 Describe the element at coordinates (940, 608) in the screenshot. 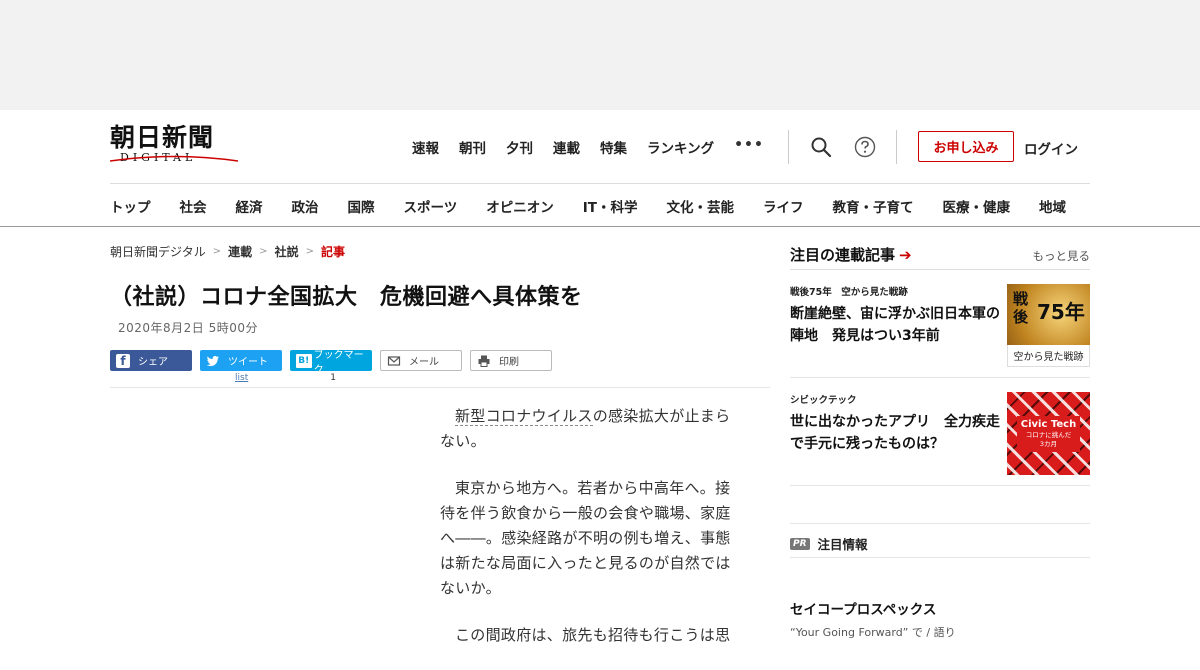

I see `pr-item-title: セイコープロスペックス` at that location.